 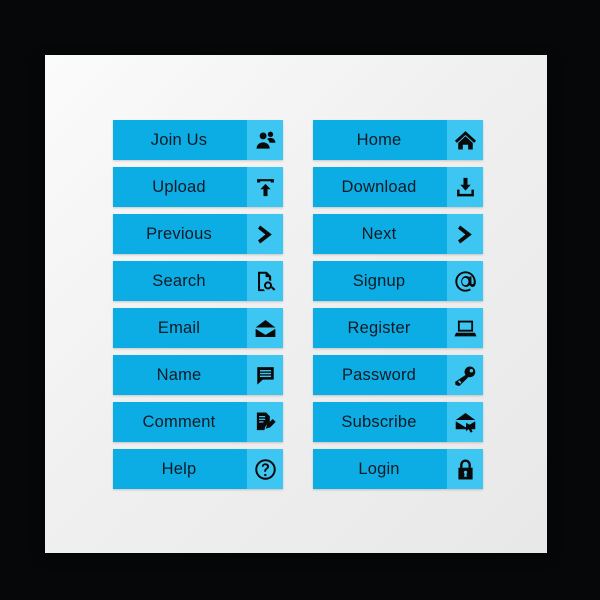 I want to click on button-label: Register, so click(x=379, y=327).